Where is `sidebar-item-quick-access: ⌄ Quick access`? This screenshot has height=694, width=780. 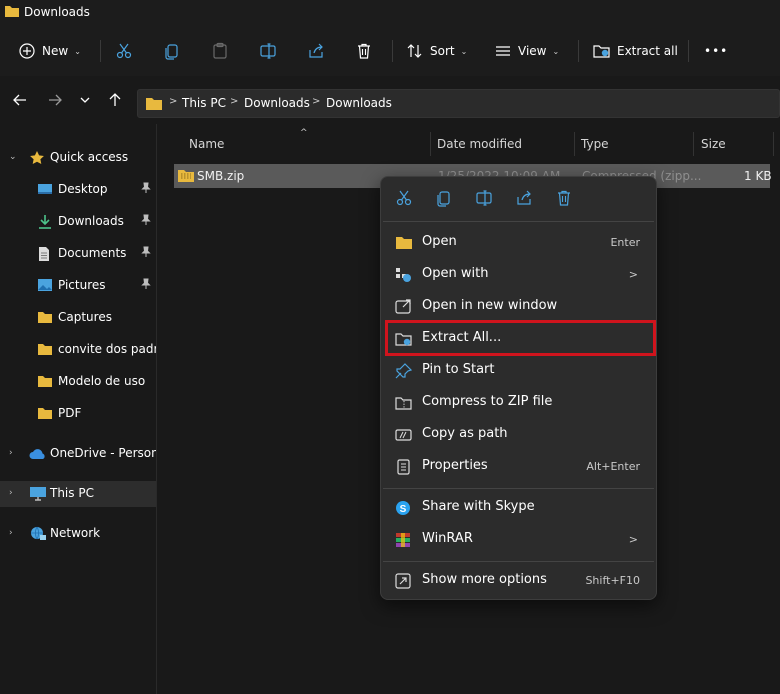 sidebar-item-quick-access: ⌄ Quick access is located at coordinates (78, 158).